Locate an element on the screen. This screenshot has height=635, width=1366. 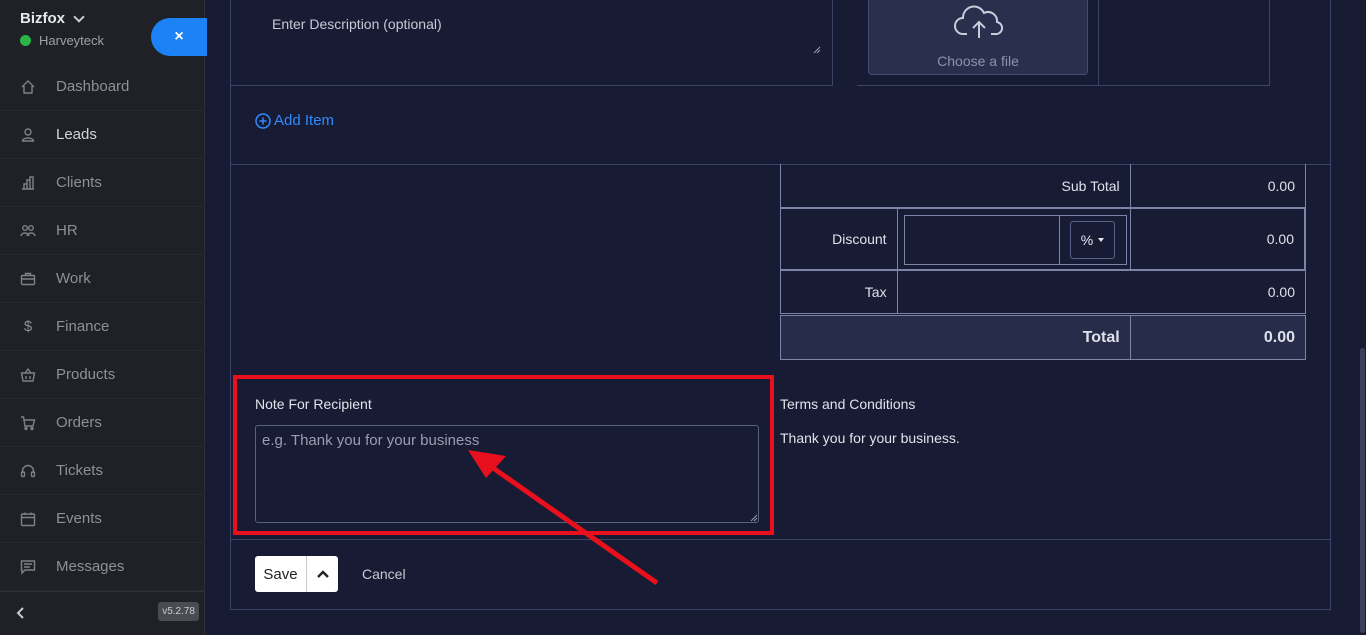
online-status-dot is located at coordinates (25, 40).